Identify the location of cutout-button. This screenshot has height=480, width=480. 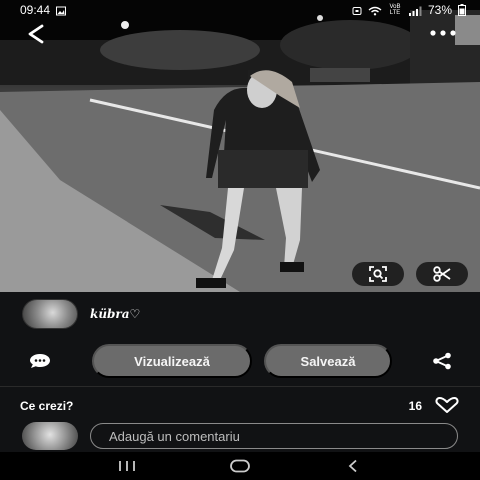
(442, 274).